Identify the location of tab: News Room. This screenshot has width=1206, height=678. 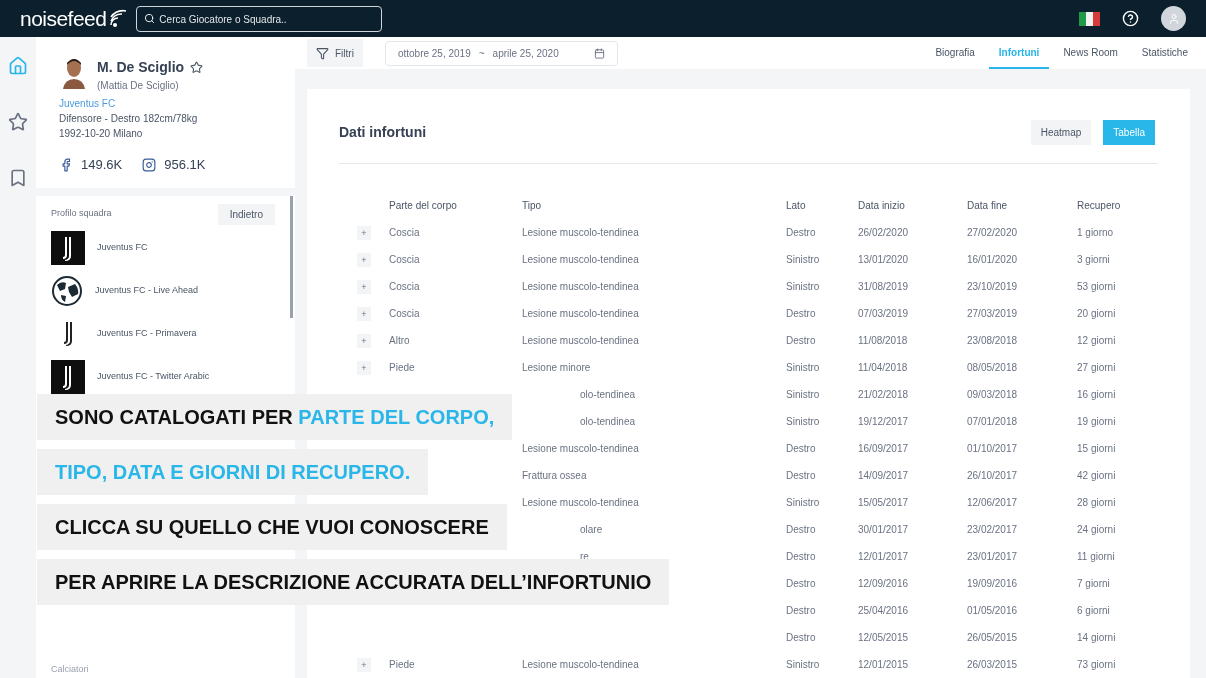
(1090, 53).